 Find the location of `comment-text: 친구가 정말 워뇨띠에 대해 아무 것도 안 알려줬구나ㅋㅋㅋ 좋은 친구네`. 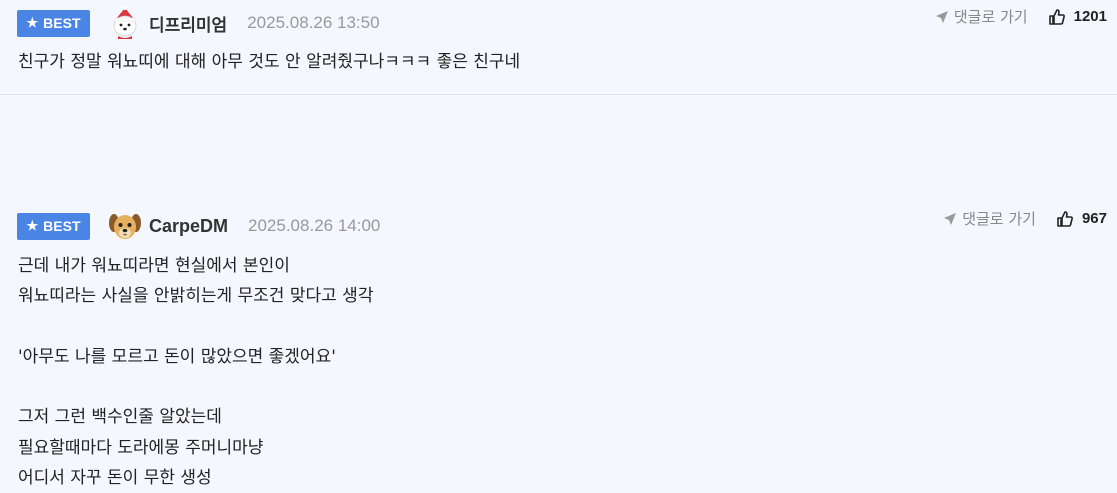

comment-text: 친구가 정말 워뇨띠에 대해 아무 것도 안 알려줬구나ㅋㅋㅋ 좋은 친구네 is located at coordinates (269, 62).